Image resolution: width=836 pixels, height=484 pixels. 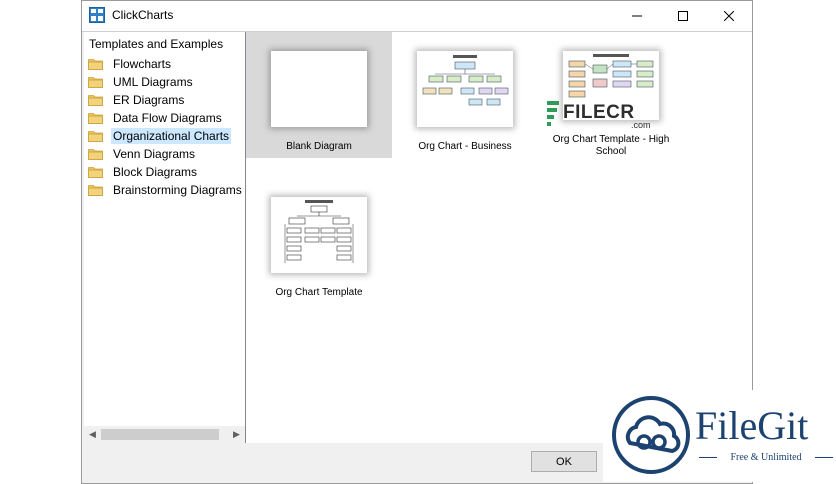 I want to click on tree-item-data-flow-diagrams: Data Flow Diagrams, so click(x=164, y=118).